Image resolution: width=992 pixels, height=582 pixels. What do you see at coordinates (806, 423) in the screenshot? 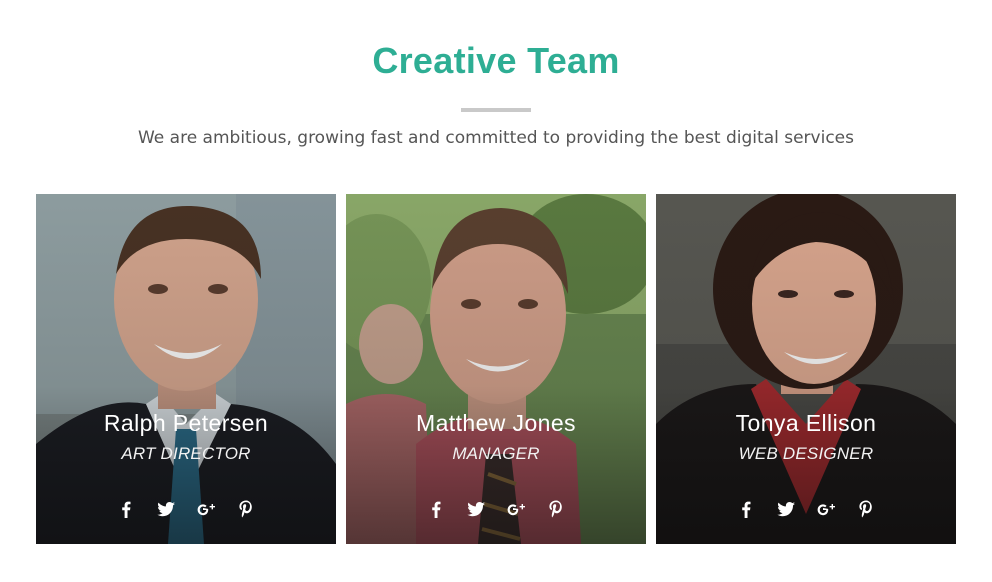
I see `member-name: Tonya Ellison` at bounding box center [806, 423].